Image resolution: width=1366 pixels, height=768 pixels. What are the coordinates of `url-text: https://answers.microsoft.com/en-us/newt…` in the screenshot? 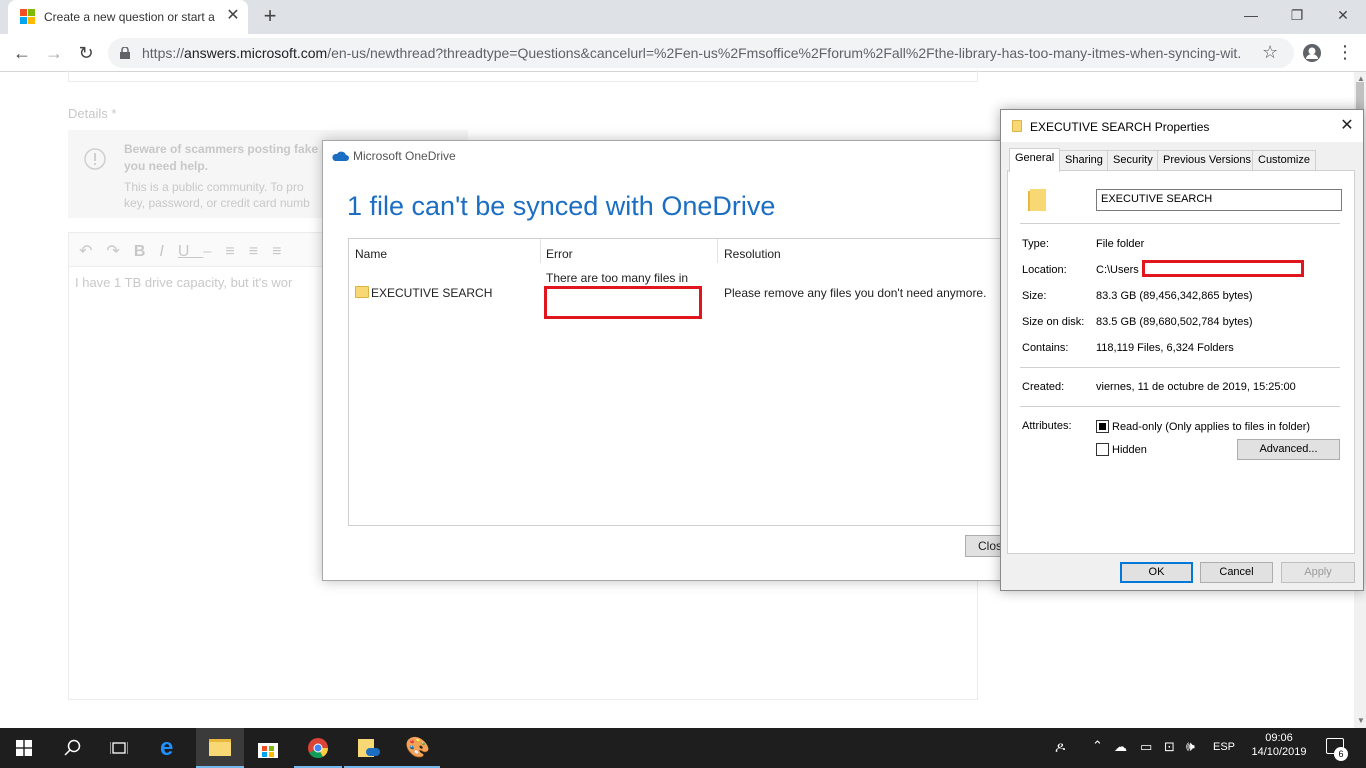 It's located at (692, 53).